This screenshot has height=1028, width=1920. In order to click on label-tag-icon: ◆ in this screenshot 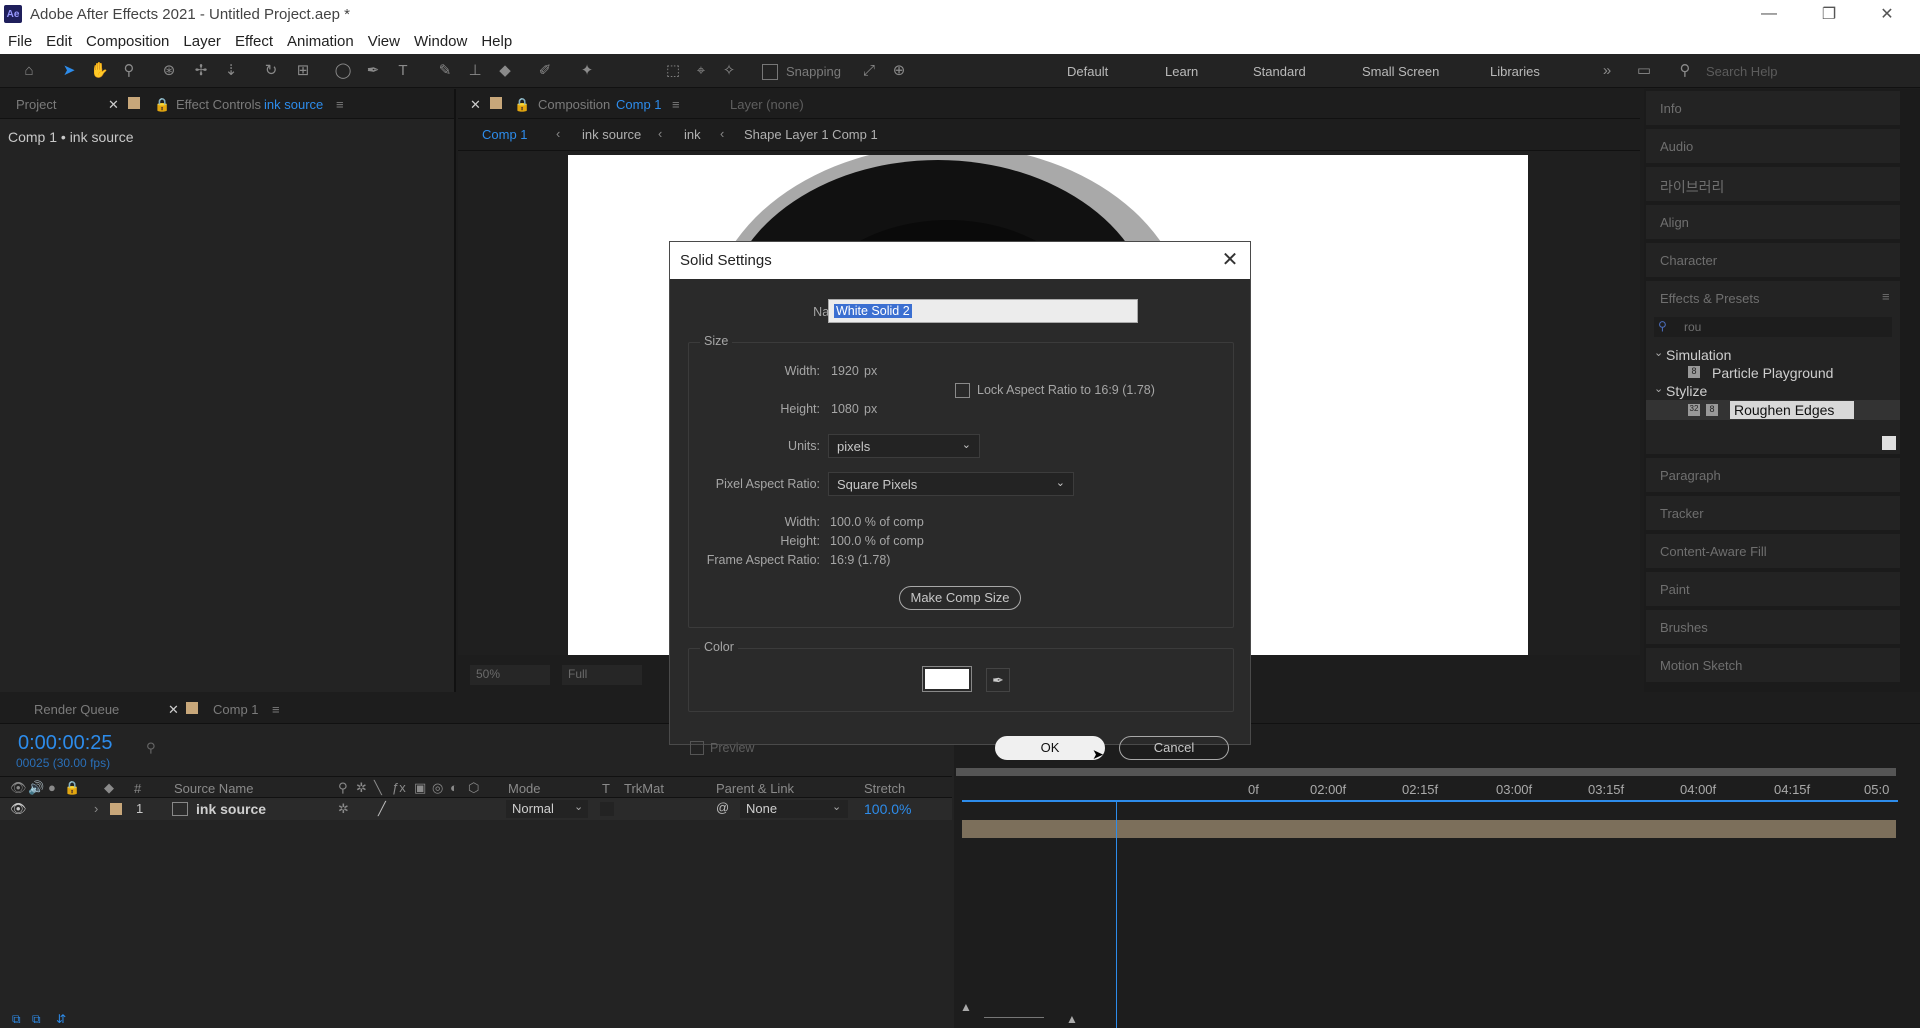, I will do `click(109, 788)`.